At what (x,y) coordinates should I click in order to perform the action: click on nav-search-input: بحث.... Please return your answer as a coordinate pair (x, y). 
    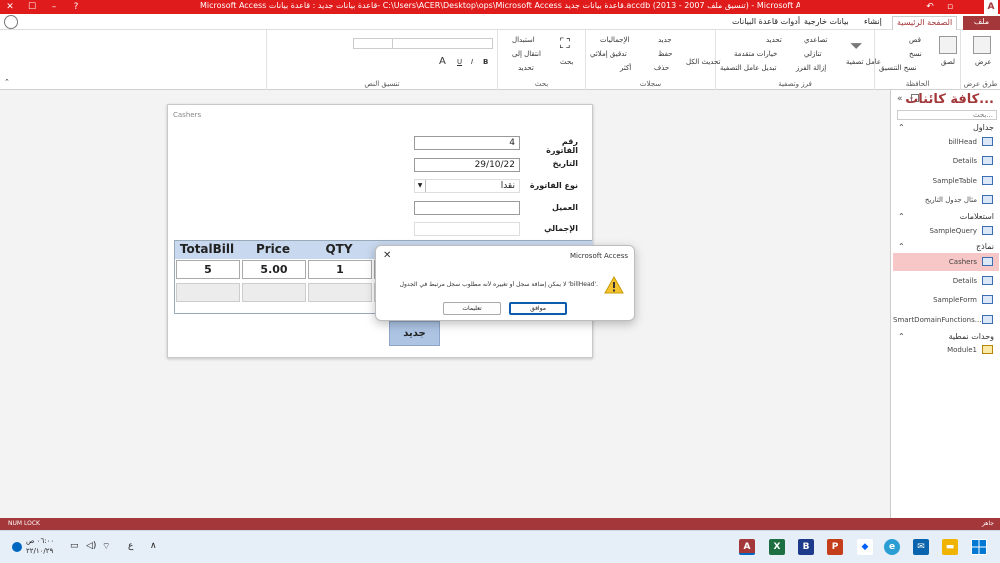
    Looking at the image, I should click on (947, 115).